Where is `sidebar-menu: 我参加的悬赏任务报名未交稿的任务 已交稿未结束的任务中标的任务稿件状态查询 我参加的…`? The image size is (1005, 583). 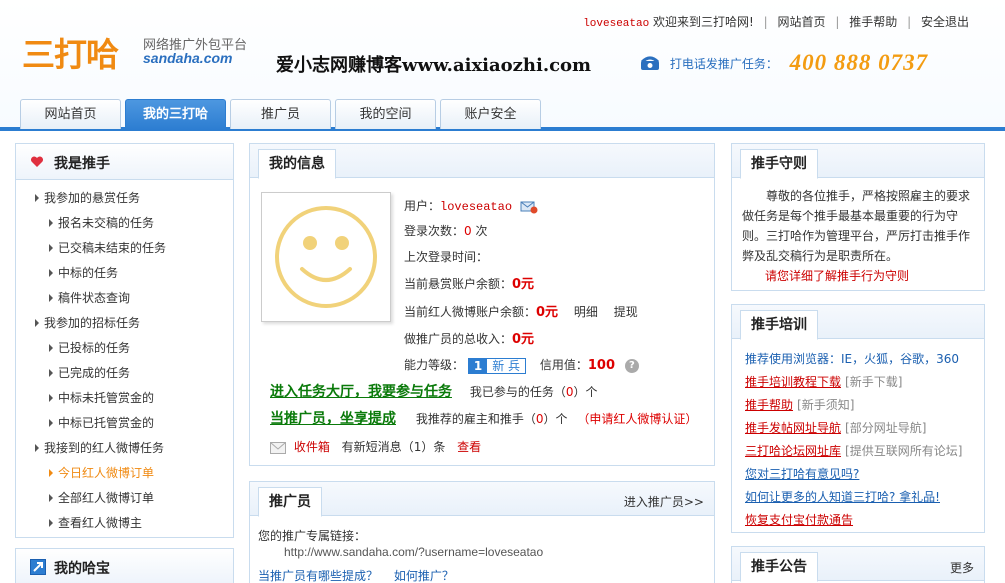 sidebar-menu: 我参加的悬赏任务报名未交稿的任务 已交稿未结束的任务中标的任务稿件状态查询 我参加的… is located at coordinates (124, 358).